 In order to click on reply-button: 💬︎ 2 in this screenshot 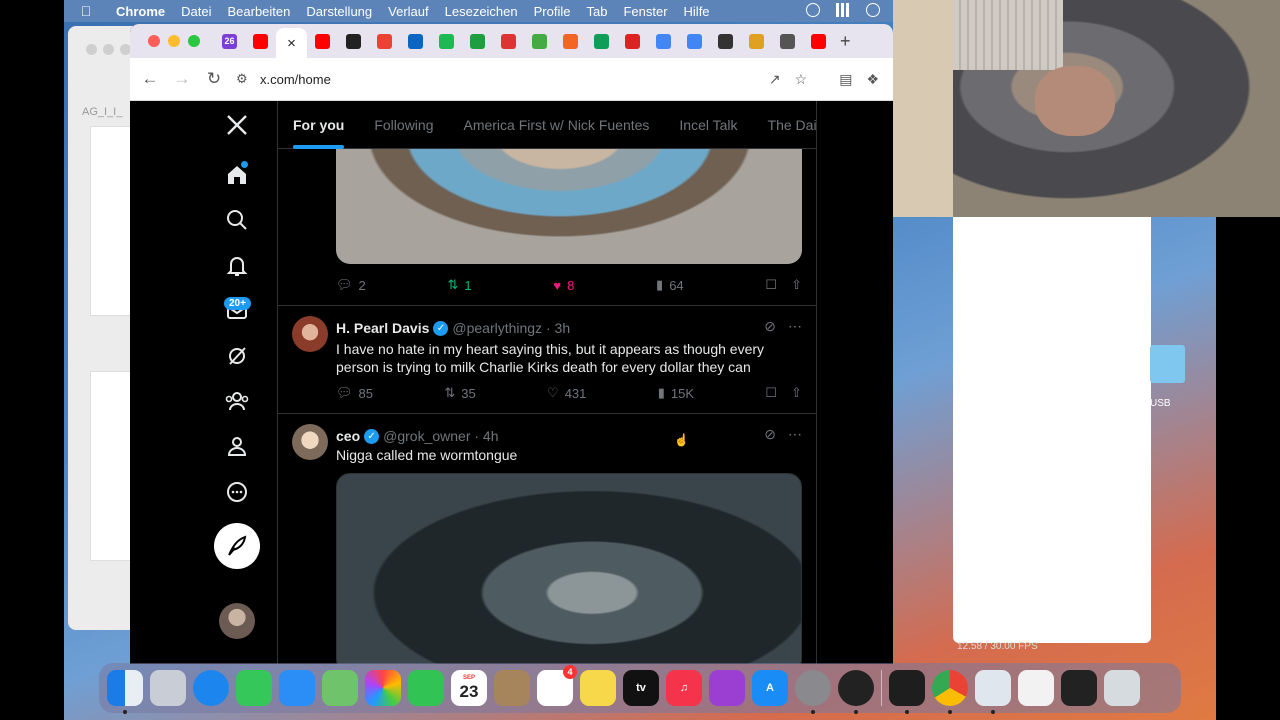, I will do `click(351, 285)`.